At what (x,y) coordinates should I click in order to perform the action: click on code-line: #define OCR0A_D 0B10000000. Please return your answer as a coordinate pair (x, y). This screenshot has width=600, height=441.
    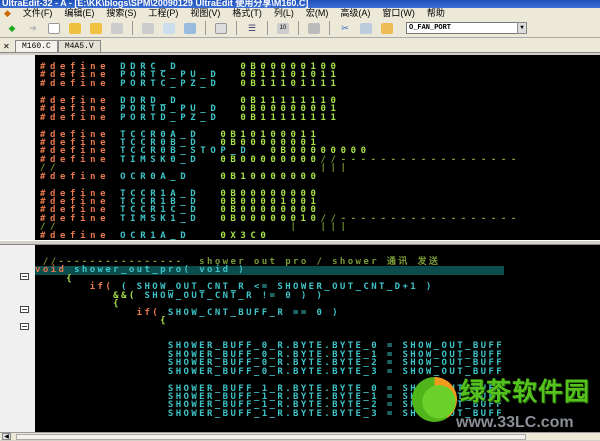
    Looking at the image, I should click on (280, 176).